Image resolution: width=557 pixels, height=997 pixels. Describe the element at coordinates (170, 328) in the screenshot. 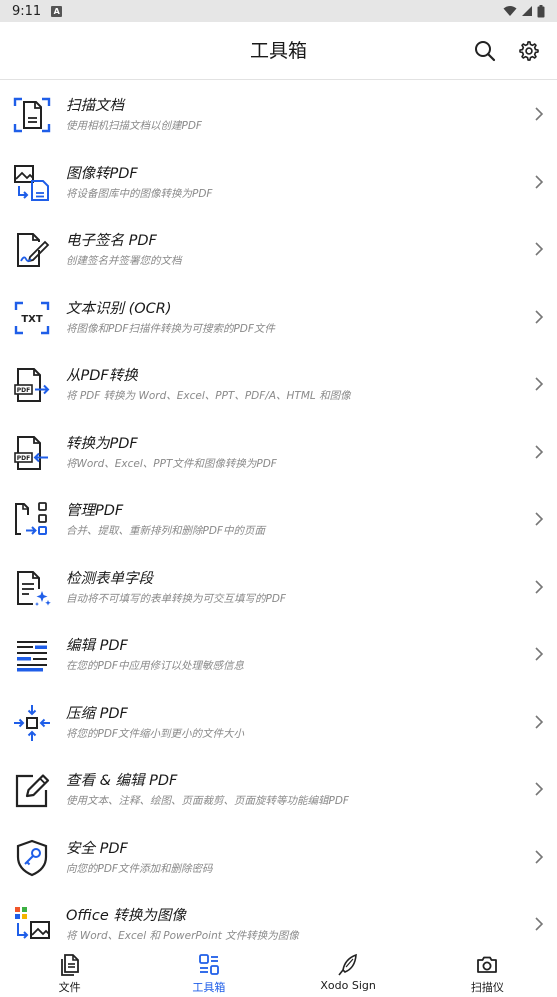

I see `tool-subtitle: 将图像和PDF扫描件转换为可搜索的PDF文件` at that location.